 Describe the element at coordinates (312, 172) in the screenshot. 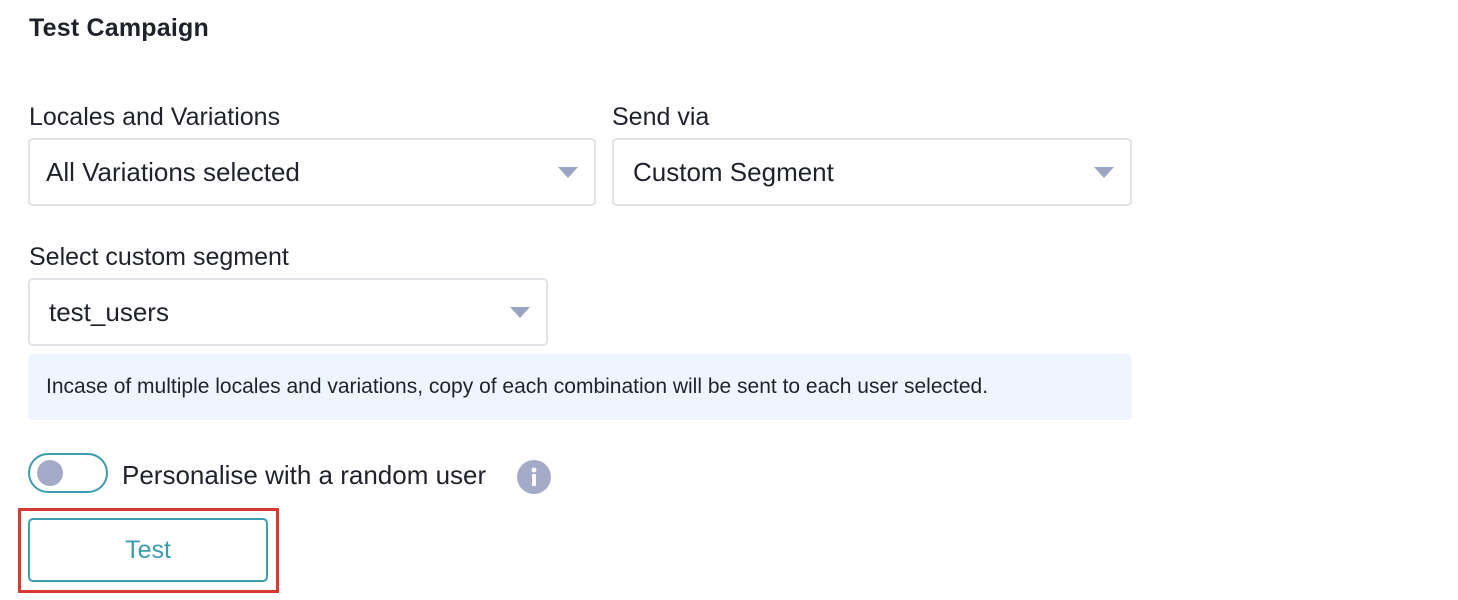

I see `locales-select: All Variations selected` at that location.